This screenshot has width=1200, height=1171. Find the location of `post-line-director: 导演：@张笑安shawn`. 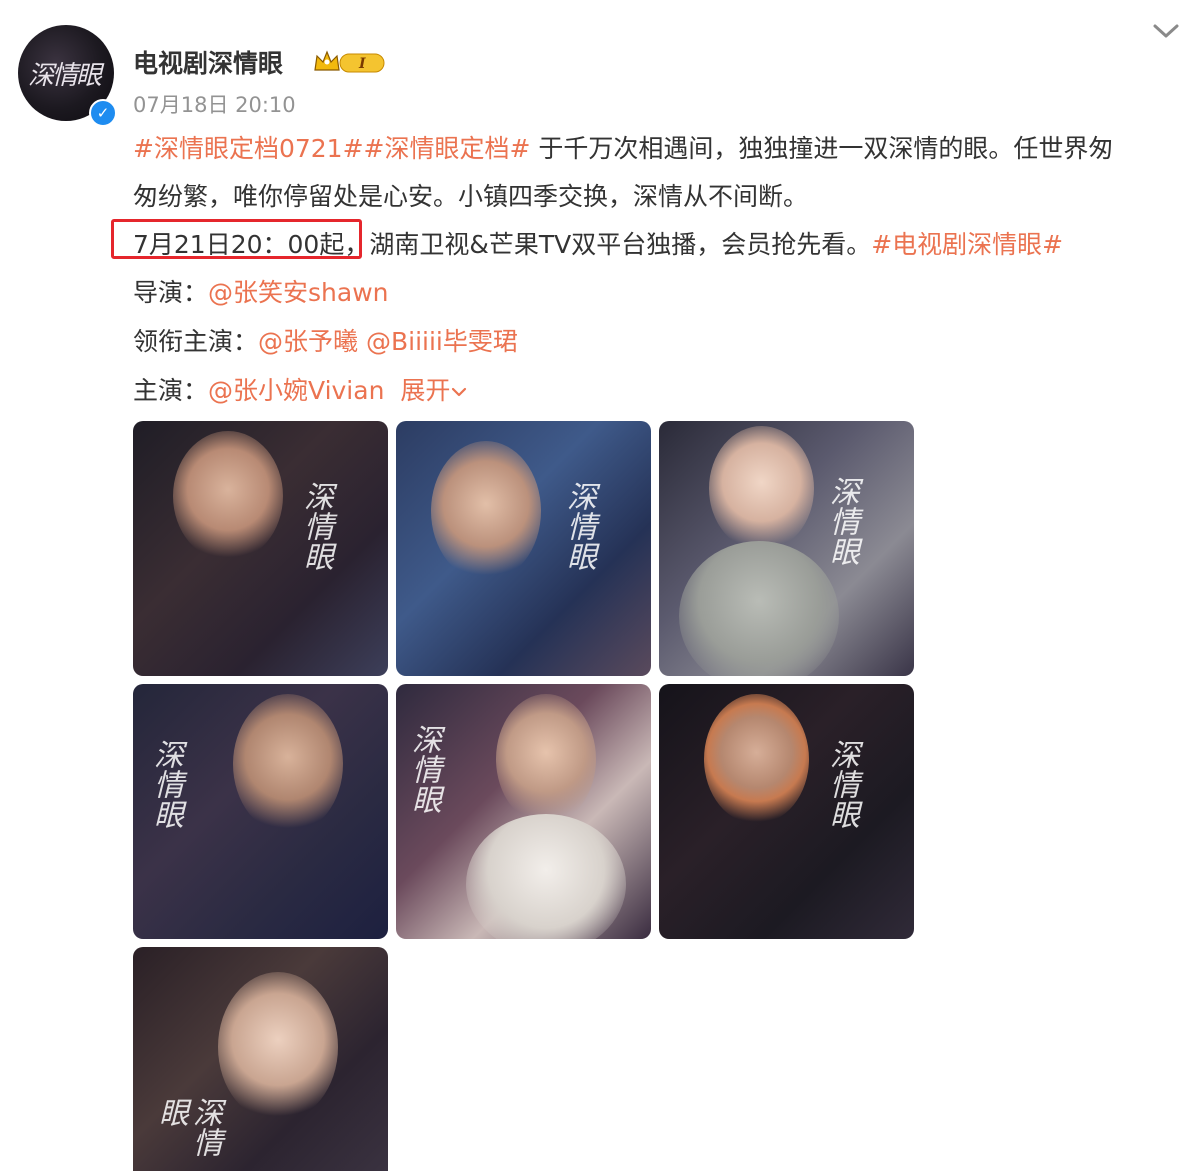

post-line-director: 导演：@张笑安shawn is located at coordinates (261, 291).